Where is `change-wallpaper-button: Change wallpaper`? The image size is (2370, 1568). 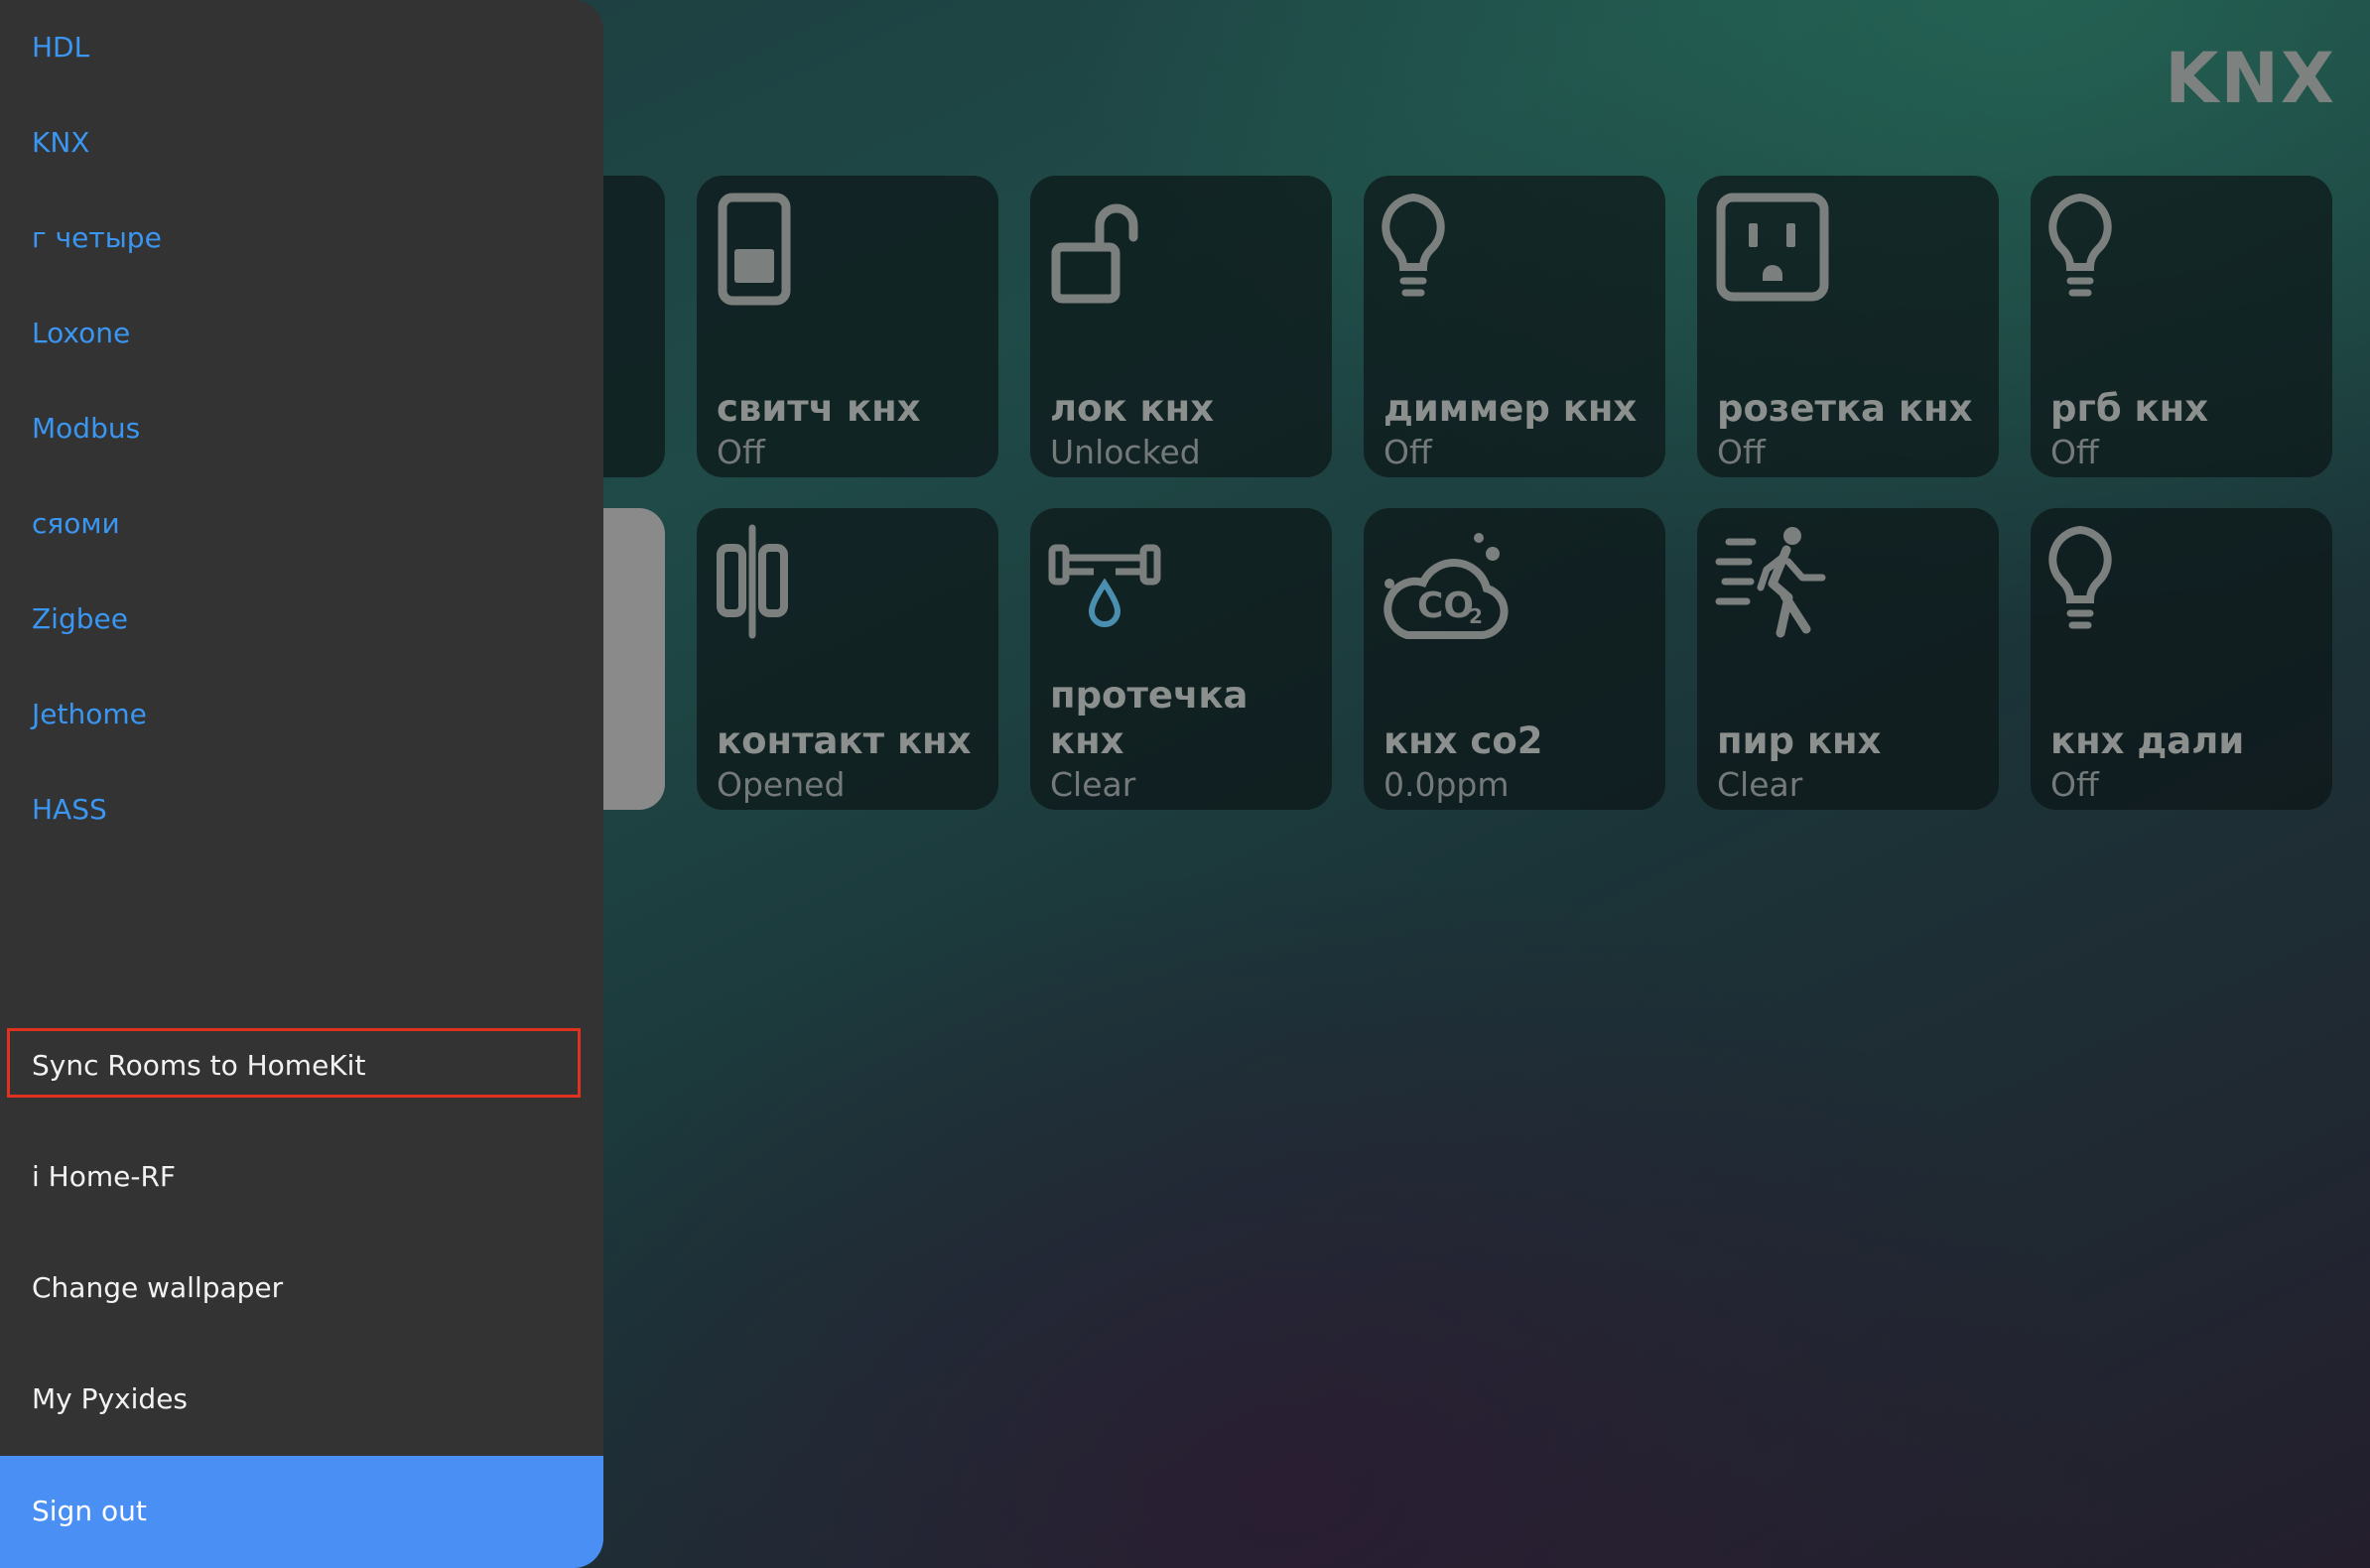 change-wallpaper-button: Change wallpaper is located at coordinates (158, 1288).